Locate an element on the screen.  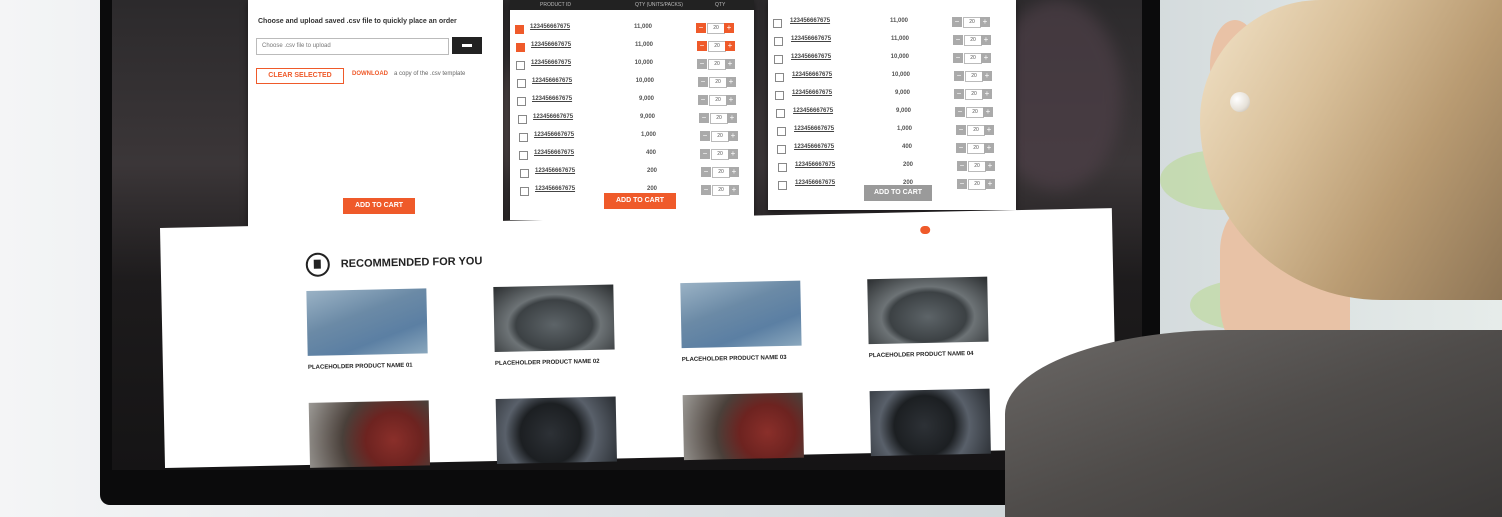
product-name: PLACEHOLDER PRODUCT NAME 02 is located at coordinates (547, 363).